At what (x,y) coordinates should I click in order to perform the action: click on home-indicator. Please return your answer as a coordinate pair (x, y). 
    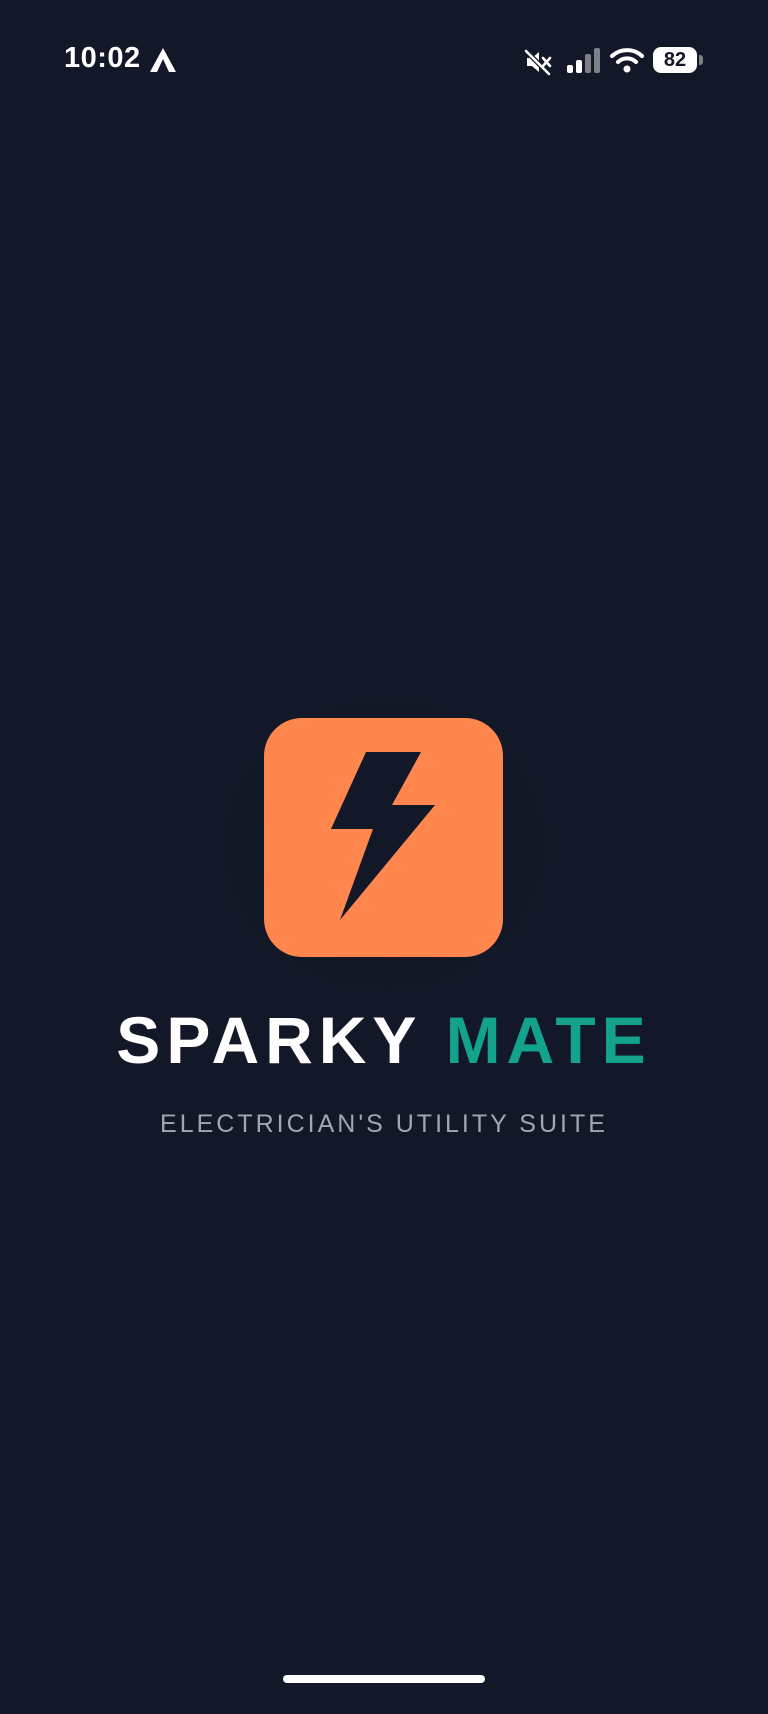
    Looking at the image, I should click on (384, 1679).